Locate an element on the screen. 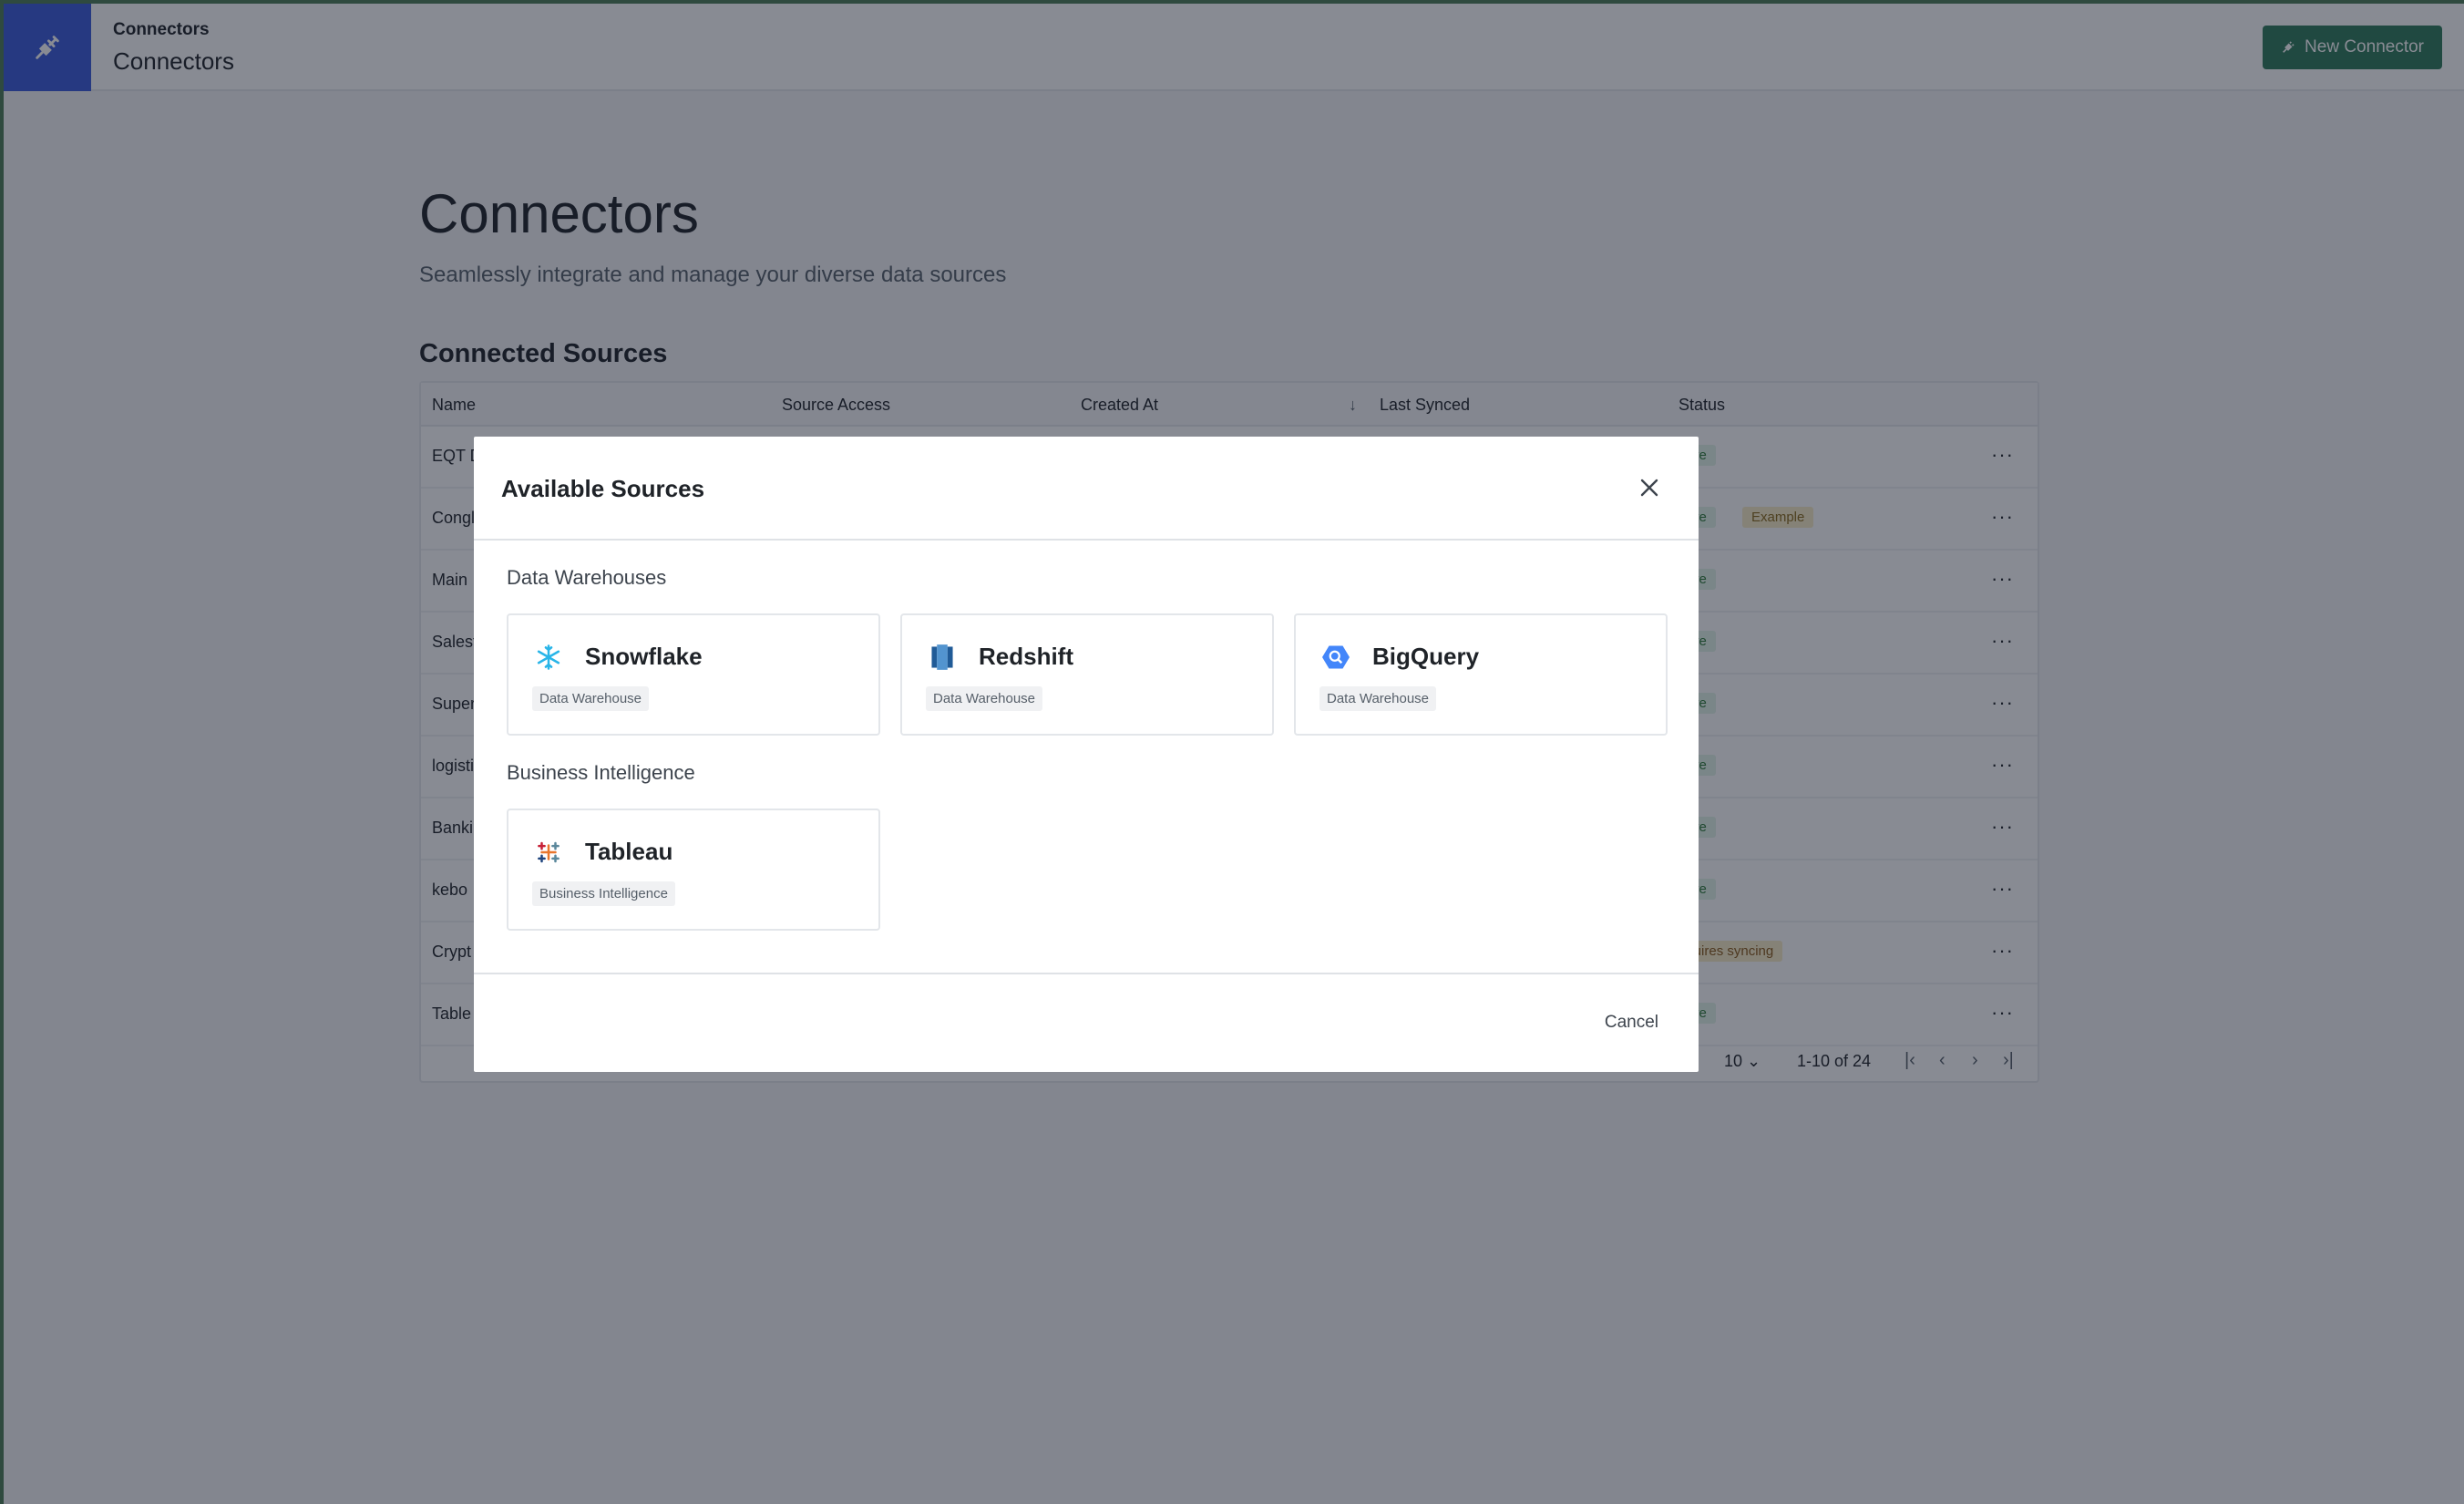 This screenshot has width=2464, height=1504. snowflake-icon is located at coordinates (548, 657).